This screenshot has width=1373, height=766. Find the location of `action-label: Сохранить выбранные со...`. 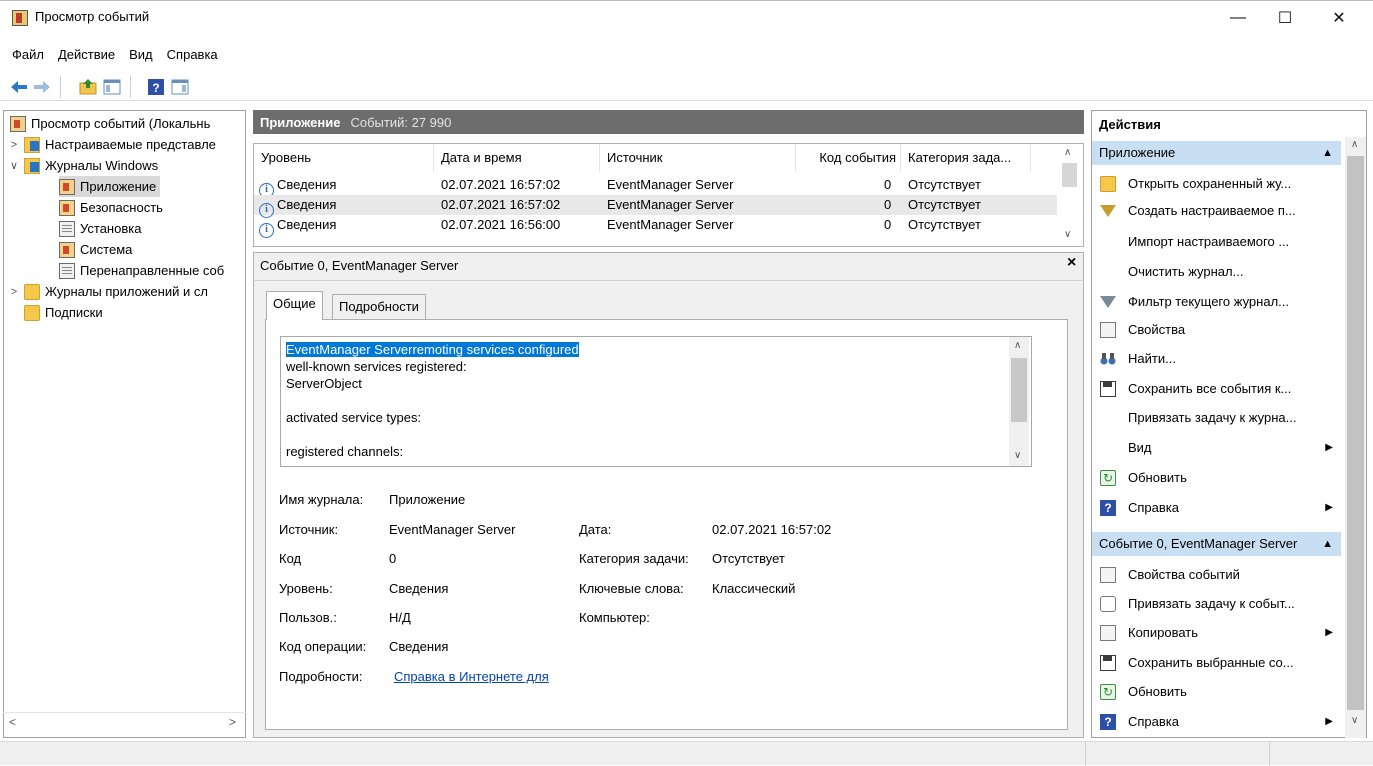

action-label: Сохранить выбранные со... is located at coordinates (1211, 662).